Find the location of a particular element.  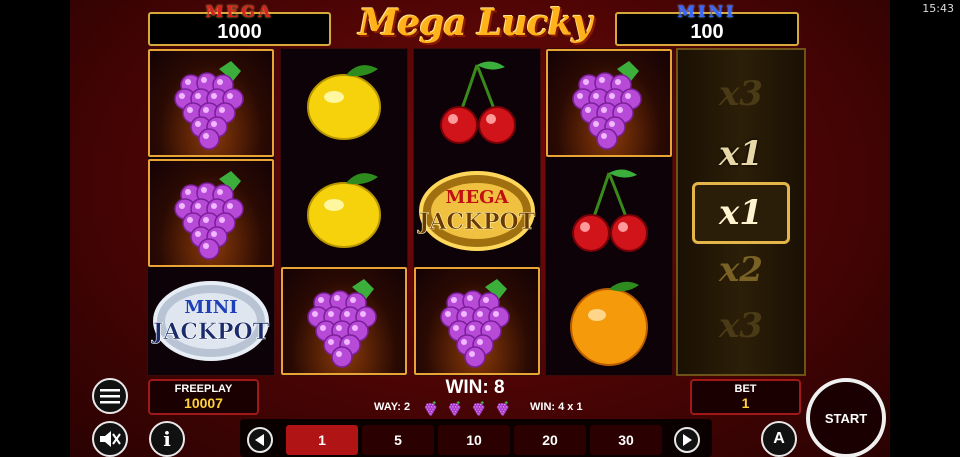

start-button: START is located at coordinates (846, 417).